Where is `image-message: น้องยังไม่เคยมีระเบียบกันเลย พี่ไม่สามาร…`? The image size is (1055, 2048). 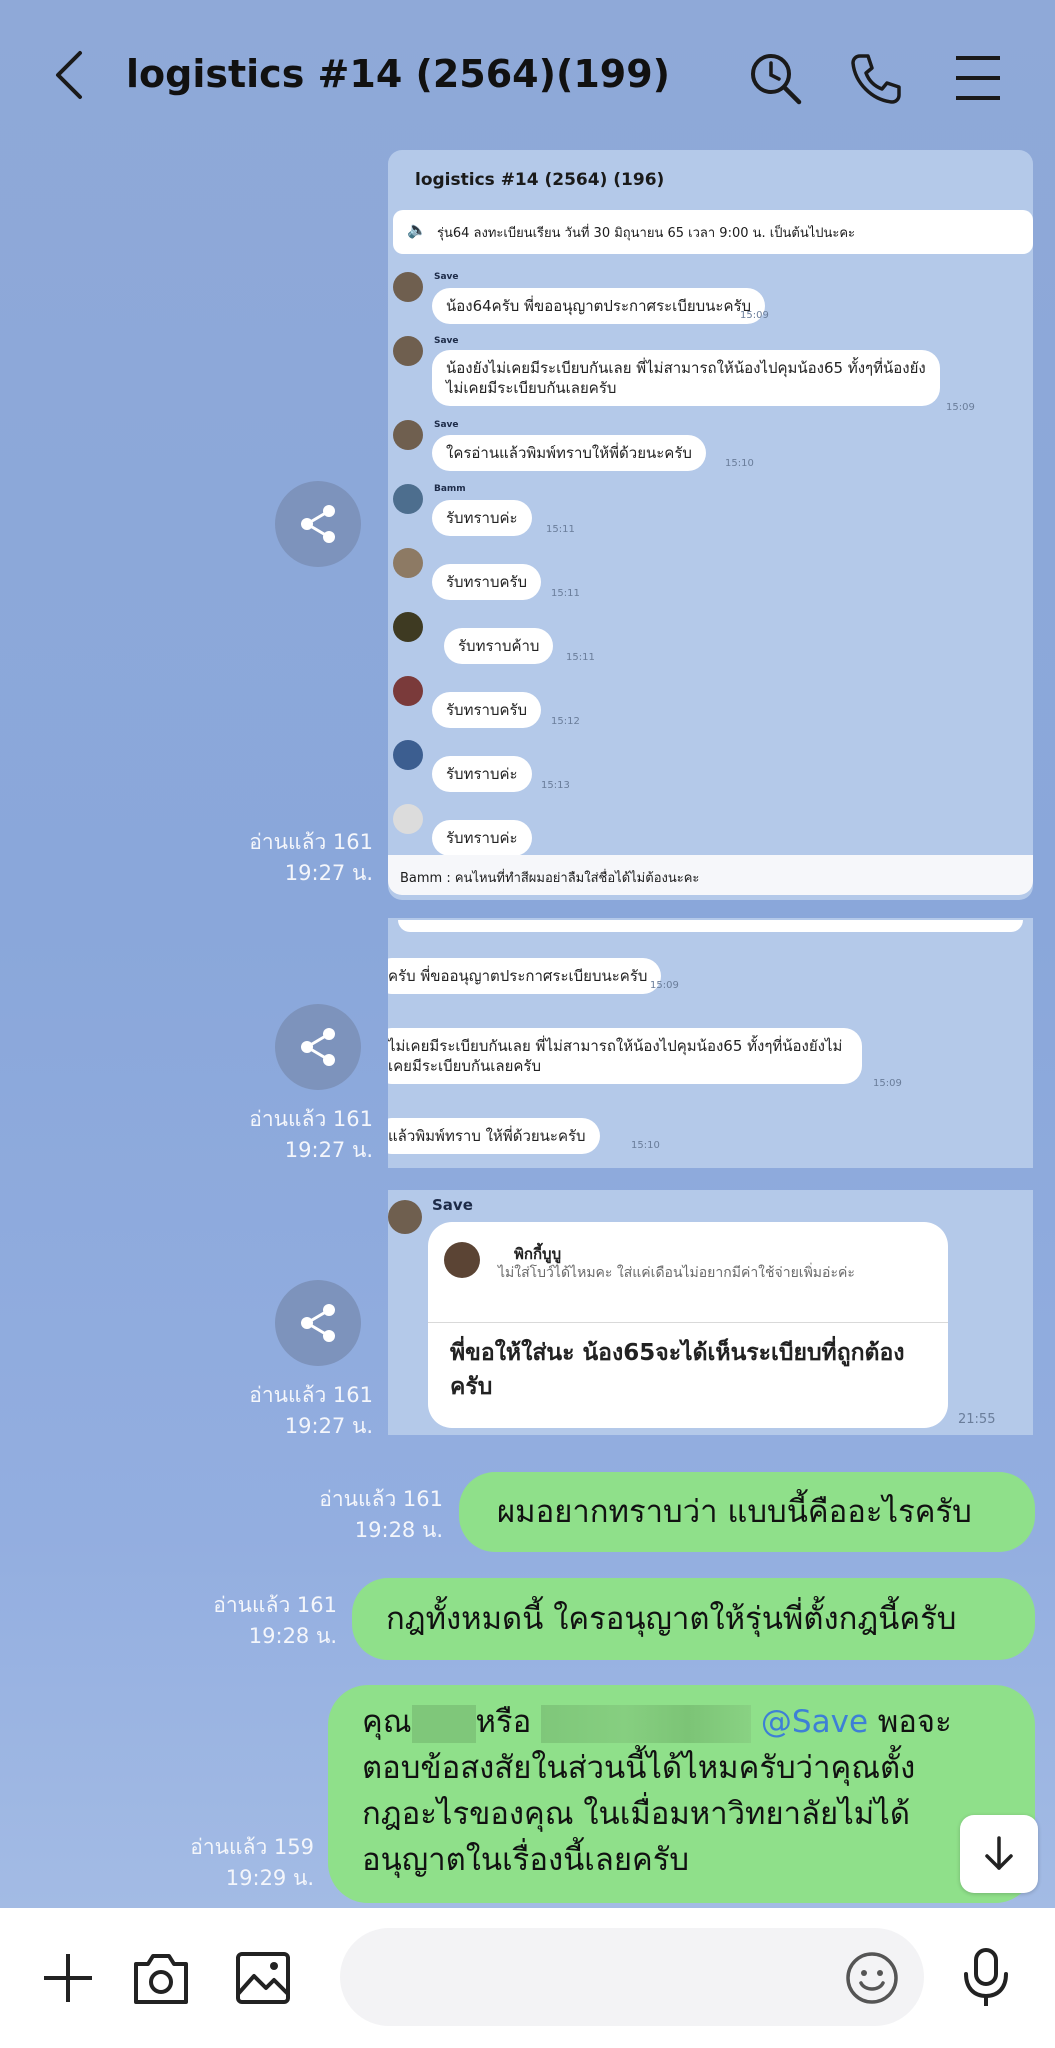 image-message: น้องยังไม่เคยมีระเบียบกันเลย พี่ไม่สามาร… is located at coordinates (686, 378).